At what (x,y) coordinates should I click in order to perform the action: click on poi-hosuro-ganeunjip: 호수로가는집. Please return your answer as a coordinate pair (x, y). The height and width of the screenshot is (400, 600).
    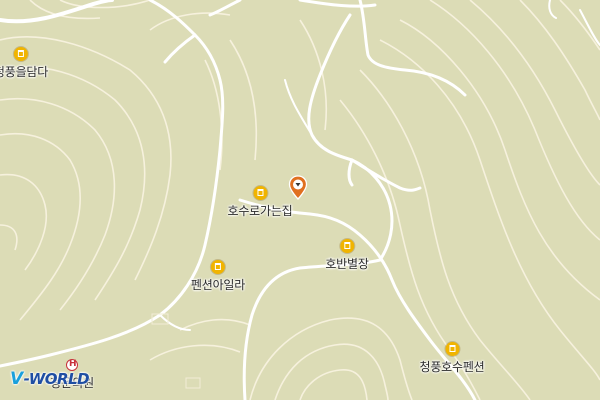
    Looking at the image, I should click on (260, 202).